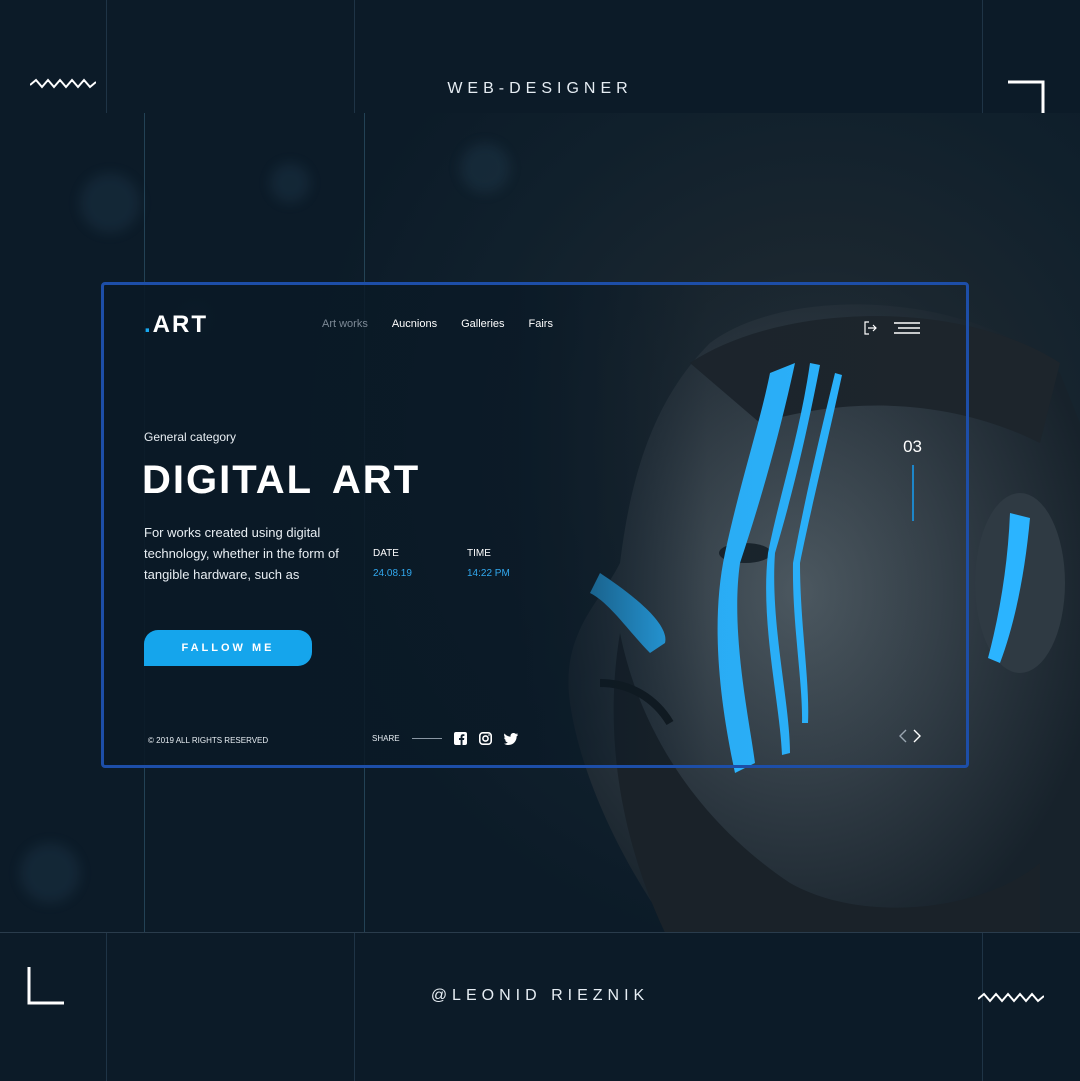 The height and width of the screenshot is (1081, 1080). I want to click on hamburger-menu-icon, so click(907, 328).